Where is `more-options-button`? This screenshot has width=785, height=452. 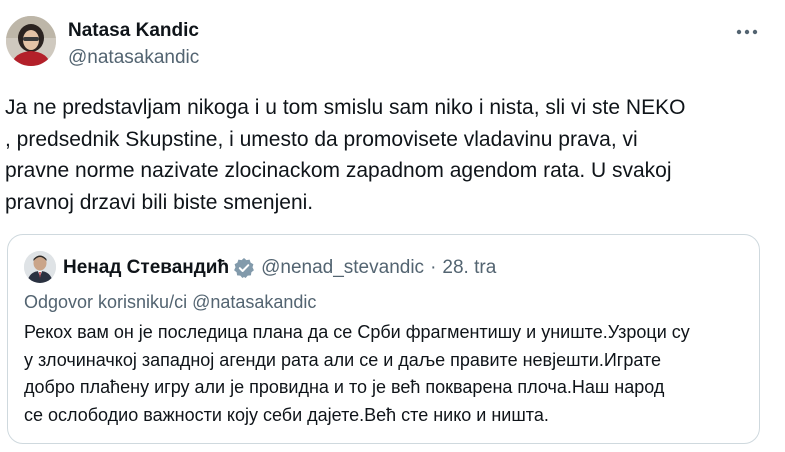 more-options-button is located at coordinates (747, 32).